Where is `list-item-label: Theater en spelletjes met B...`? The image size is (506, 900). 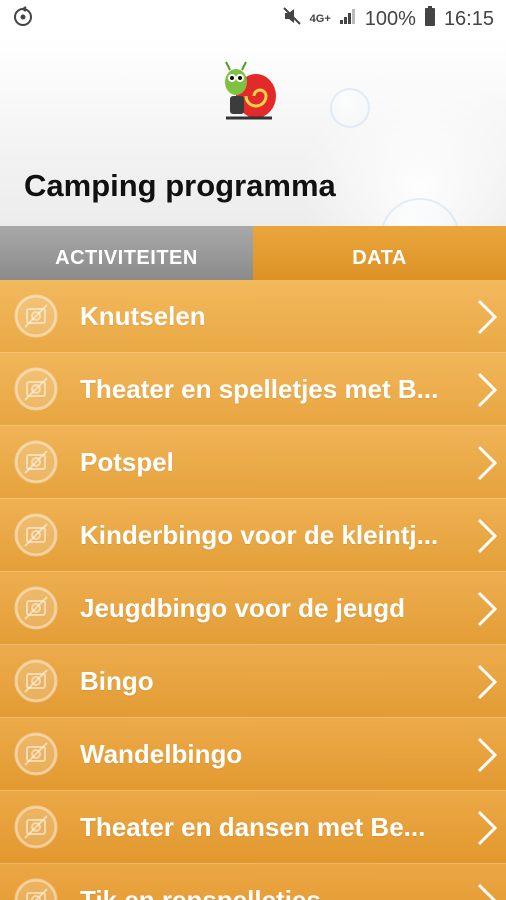 list-item-label: Theater en spelletjes met B... is located at coordinates (259, 388).